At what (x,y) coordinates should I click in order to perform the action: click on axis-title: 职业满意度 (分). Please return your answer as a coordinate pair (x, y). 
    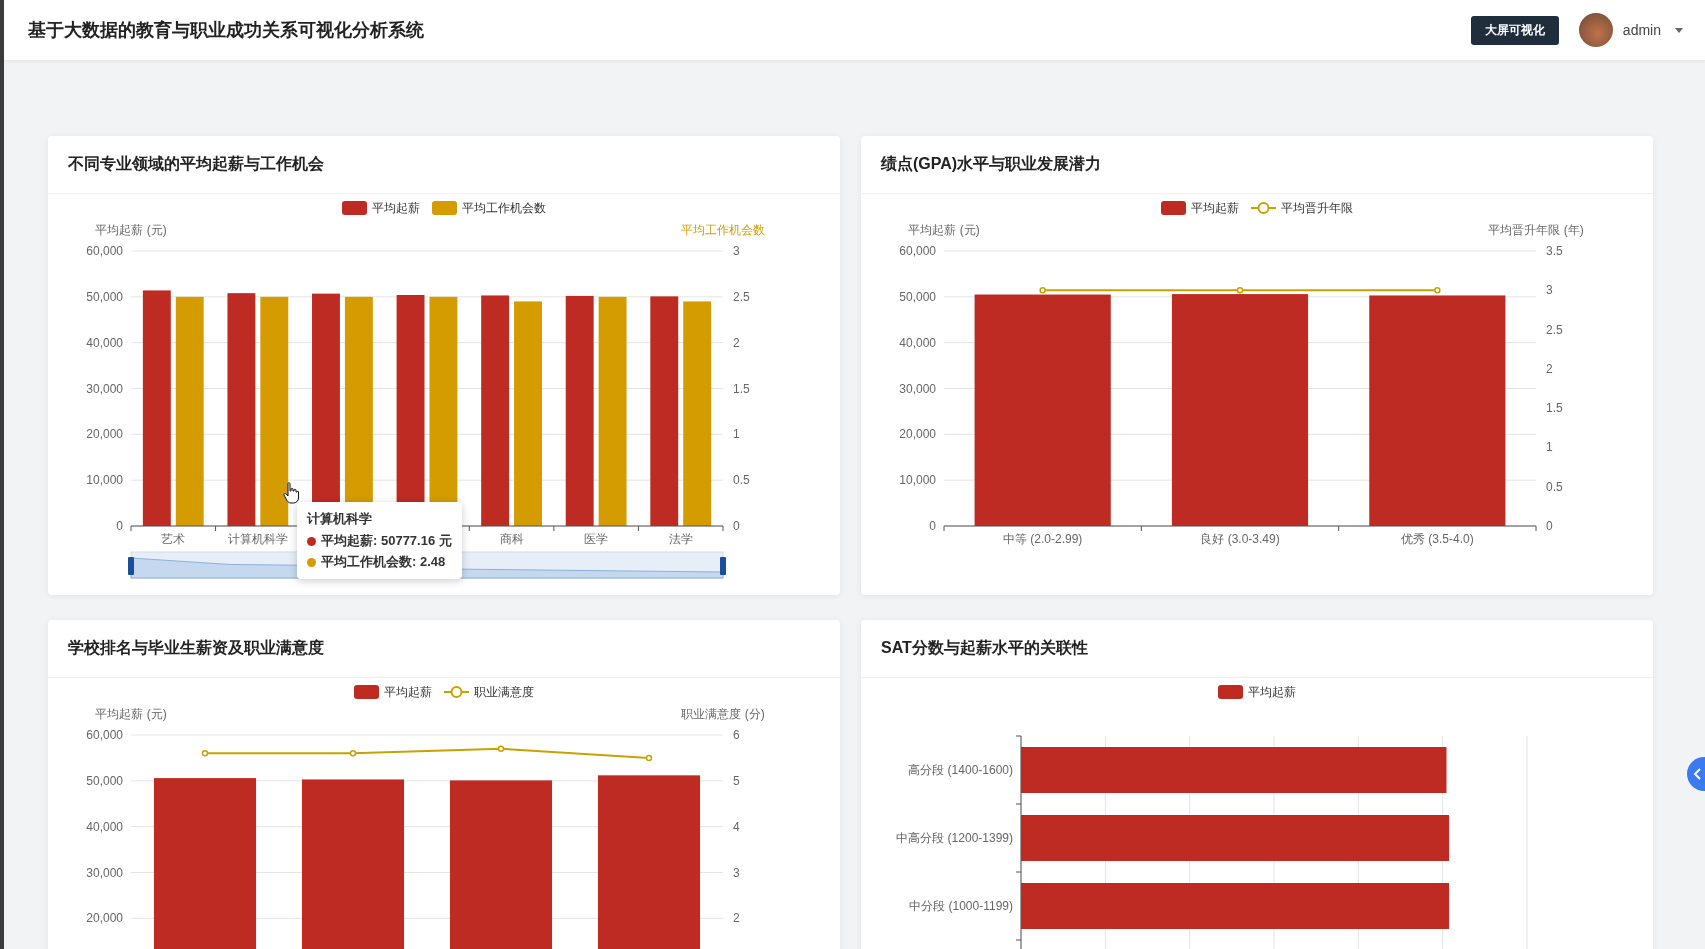
    Looking at the image, I should click on (723, 714).